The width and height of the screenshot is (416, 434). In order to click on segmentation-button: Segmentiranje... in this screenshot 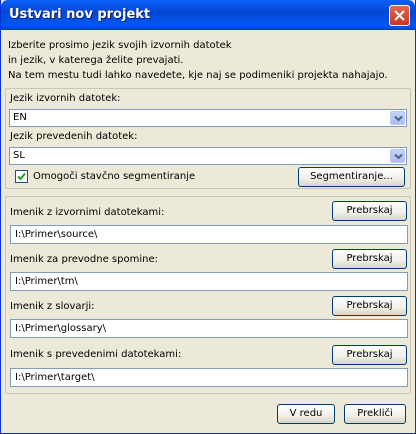, I will do `click(351, 177)`.